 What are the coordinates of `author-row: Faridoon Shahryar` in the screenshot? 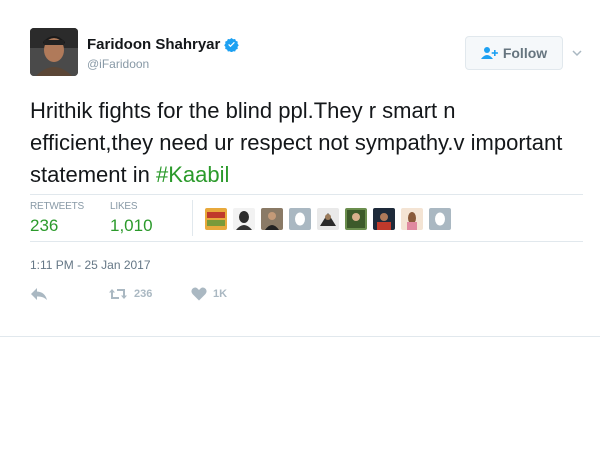 It's located at (163, 44).